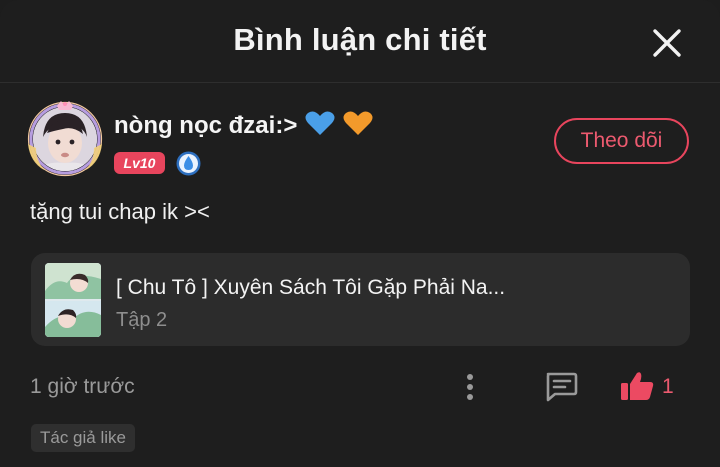  I want to click on avatar, so click(65, 139).